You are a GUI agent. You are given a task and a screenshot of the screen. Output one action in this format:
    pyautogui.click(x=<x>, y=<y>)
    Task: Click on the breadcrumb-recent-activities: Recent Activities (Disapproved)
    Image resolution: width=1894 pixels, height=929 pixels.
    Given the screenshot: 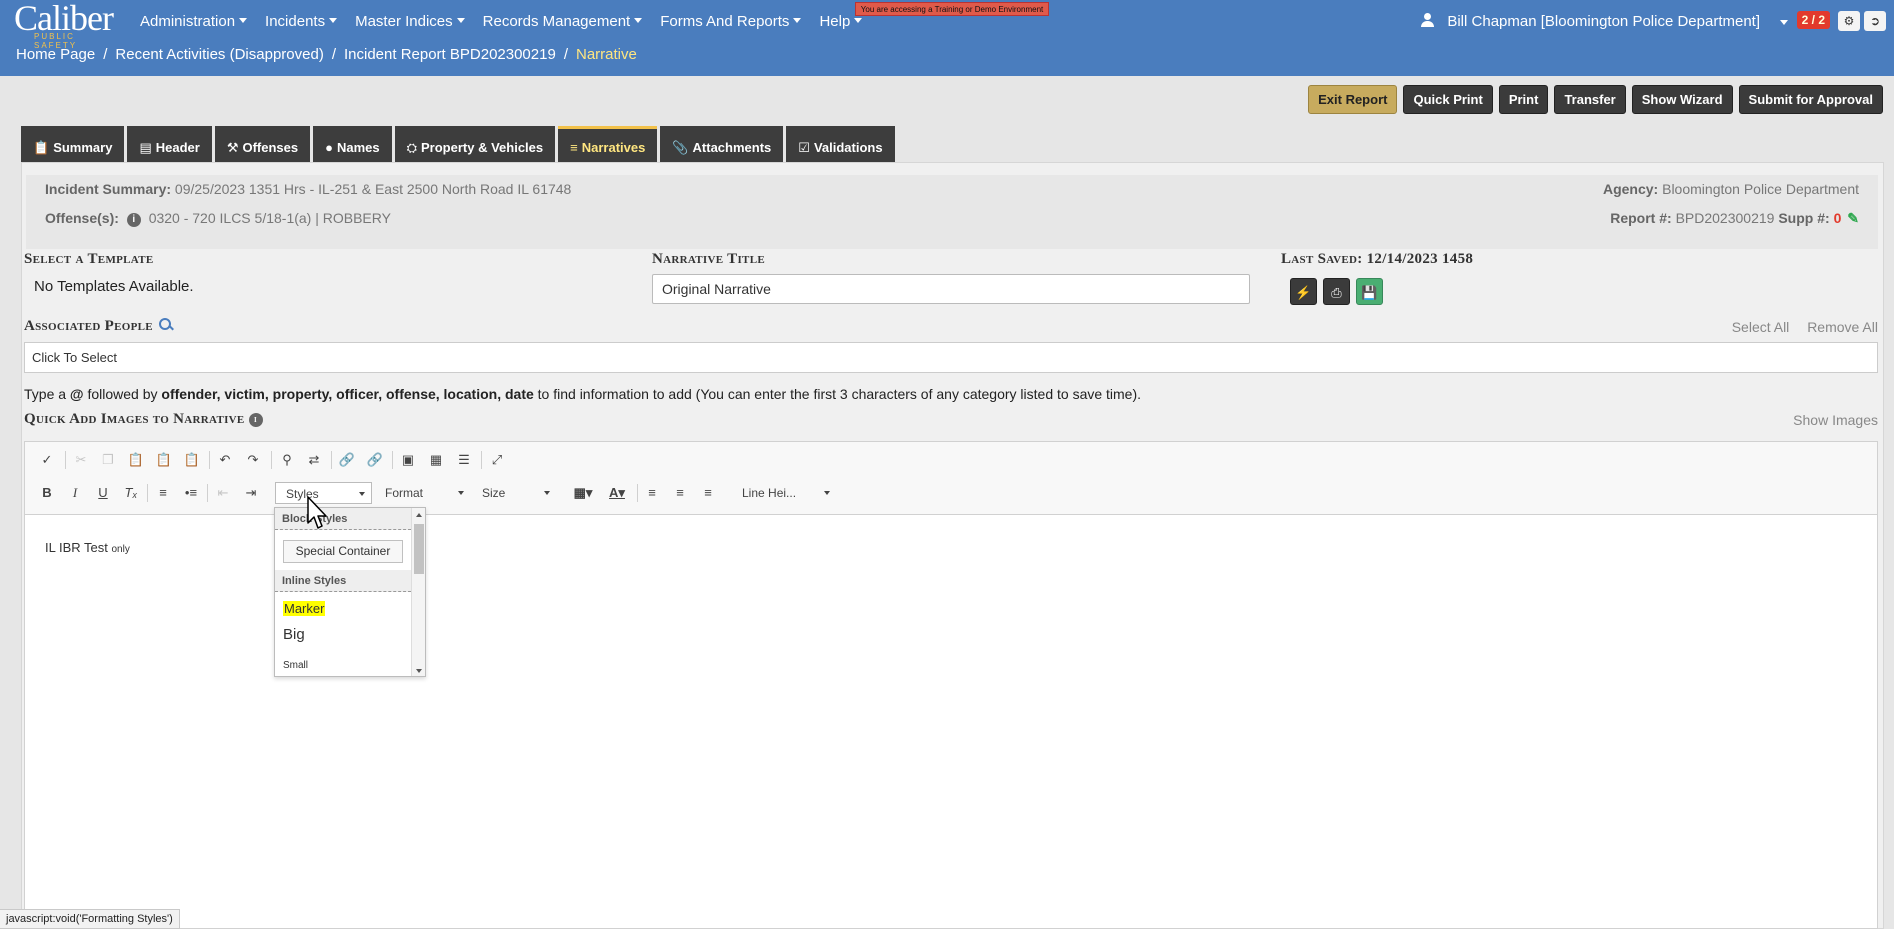 What is the action you would take?
    pyautogui.click(x=219, y=54)
    